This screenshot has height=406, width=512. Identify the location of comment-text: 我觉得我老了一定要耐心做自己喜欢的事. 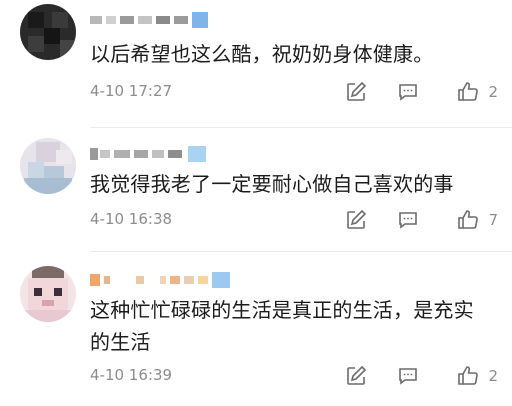
(272, 184).